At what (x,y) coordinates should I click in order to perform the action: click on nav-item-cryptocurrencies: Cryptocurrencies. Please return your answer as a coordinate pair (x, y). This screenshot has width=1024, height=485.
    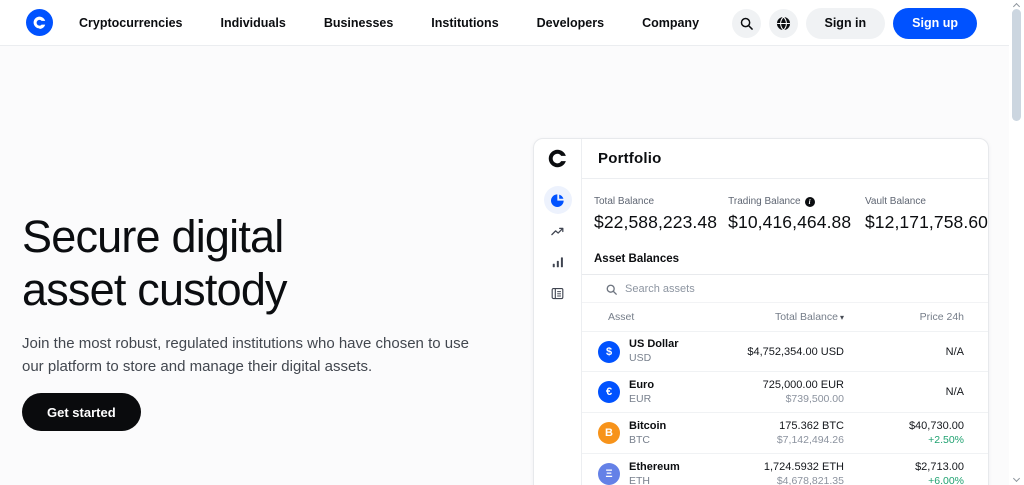
    Looking at the image, I should click on (131, 23).